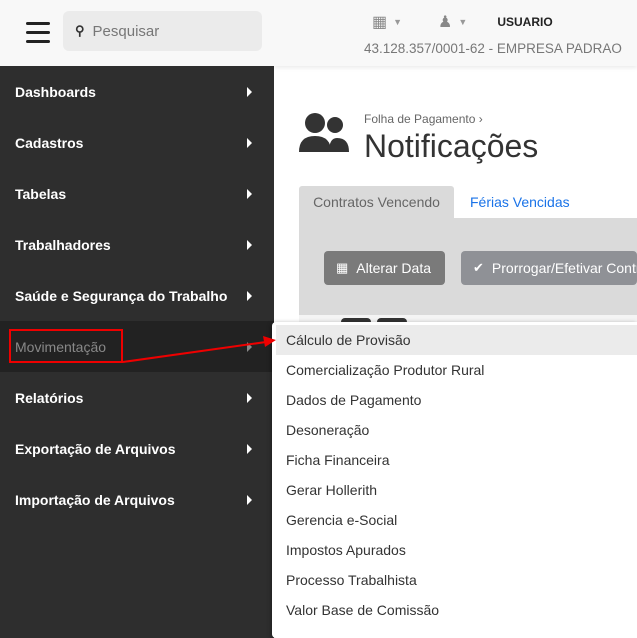  What do you see at coordinates (480, 119) in the screenshot?
I see `chevron-right-icon: ›` at bounding box center [480, 119].